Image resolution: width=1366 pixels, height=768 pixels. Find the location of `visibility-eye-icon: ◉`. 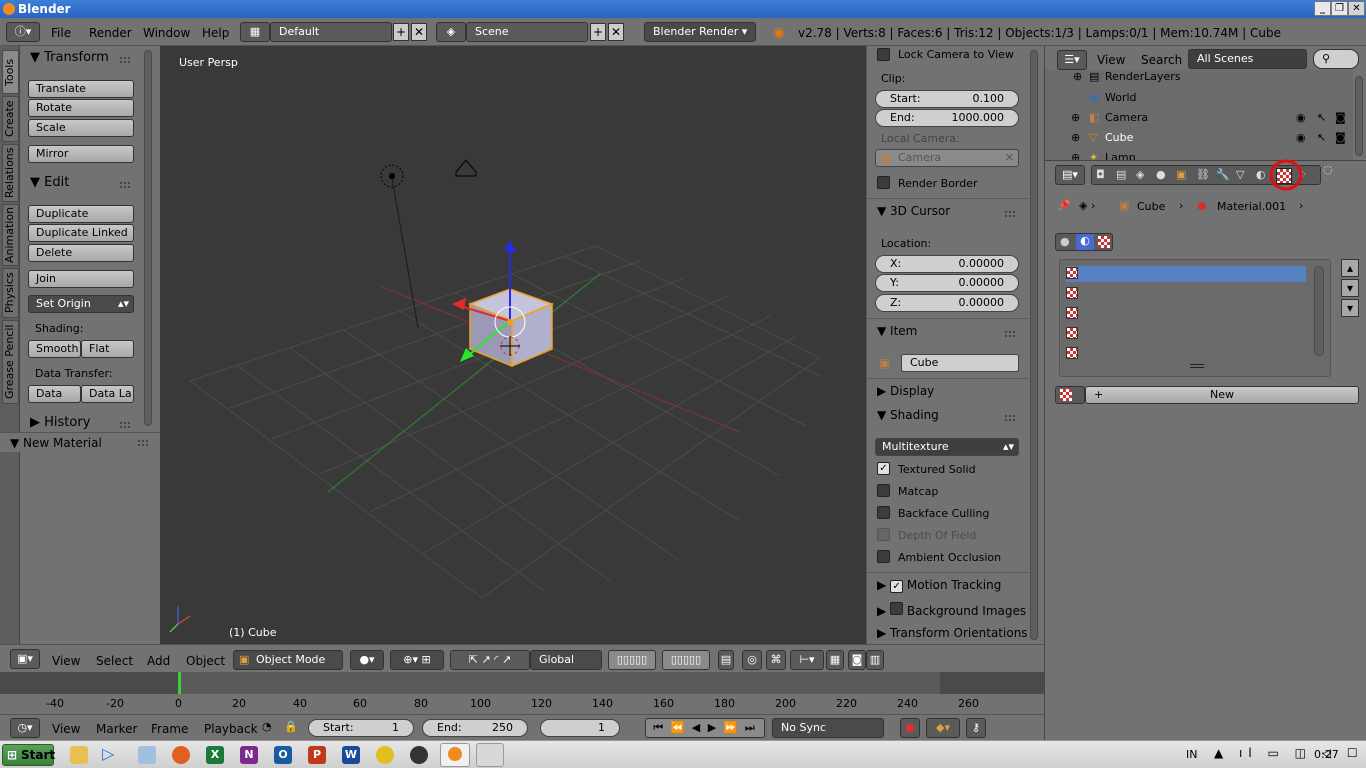

visibility-eye-icon: ◉ is located at coordinates (1301, 137).